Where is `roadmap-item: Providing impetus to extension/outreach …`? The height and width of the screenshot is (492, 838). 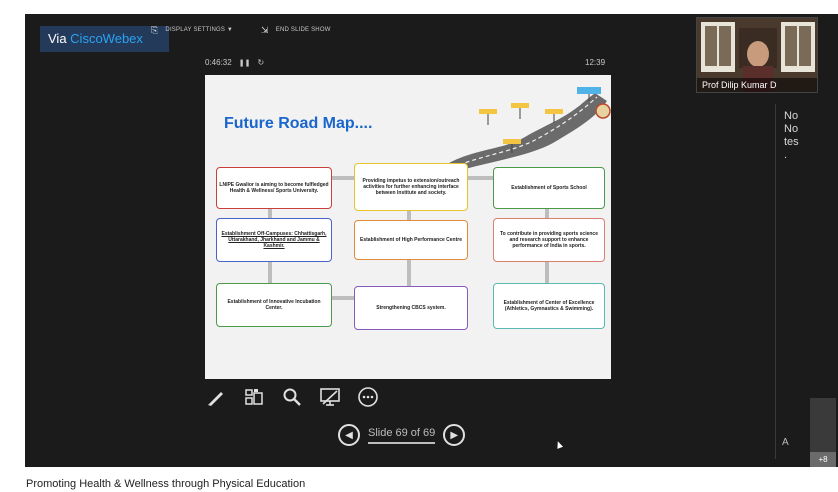
roadmap-item: Providing impetus to extension/outreach … is located at coordinates (411, 187).